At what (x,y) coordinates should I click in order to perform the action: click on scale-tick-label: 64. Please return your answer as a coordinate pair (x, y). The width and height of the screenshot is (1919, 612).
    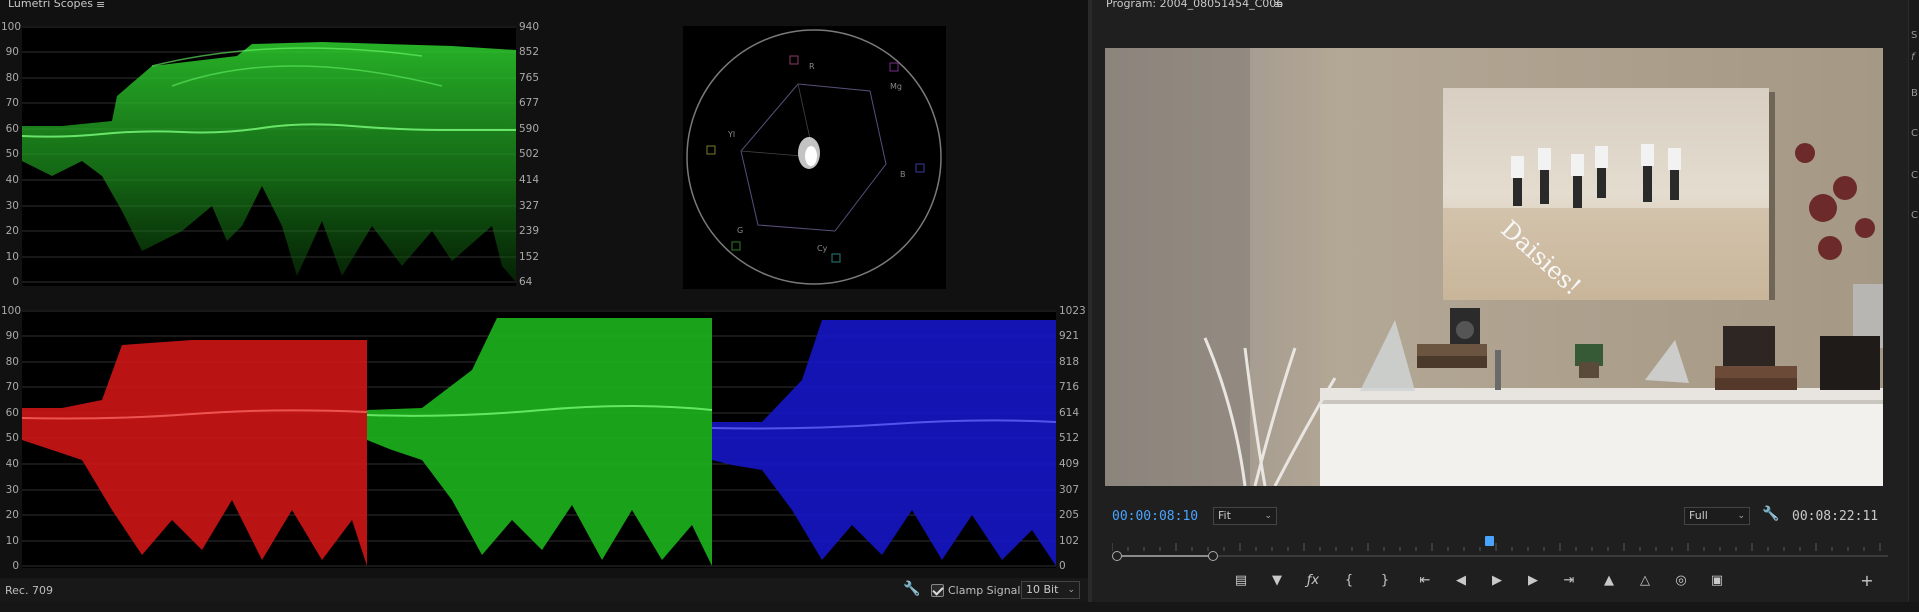
    Looking at the image, I should click on (526, 282).